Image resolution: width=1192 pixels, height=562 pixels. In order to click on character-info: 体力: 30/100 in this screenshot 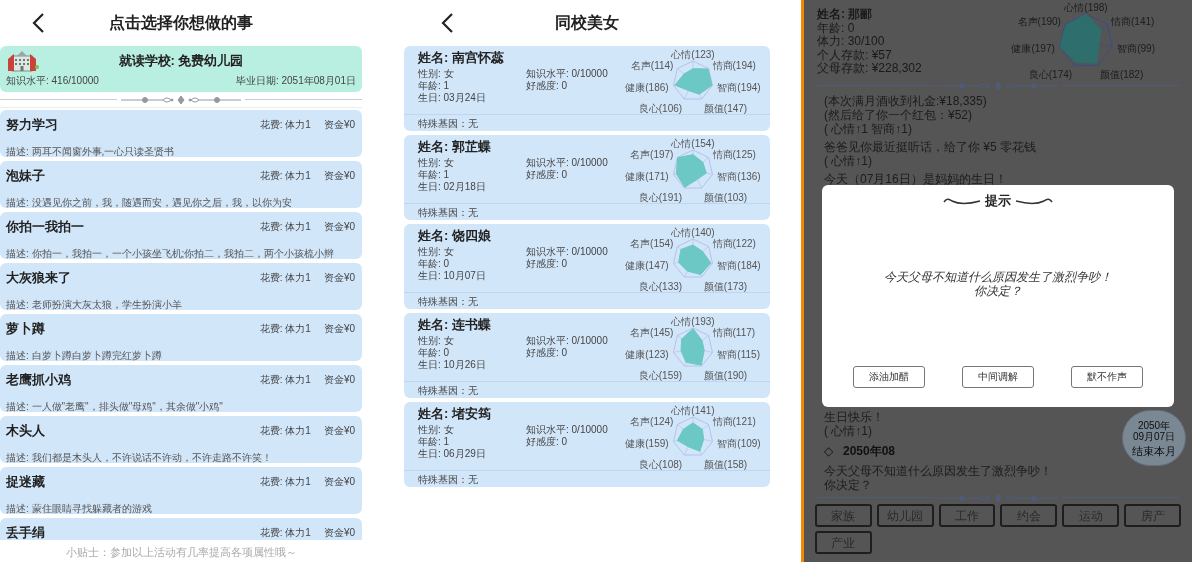, I will do `click(851, 42)`.